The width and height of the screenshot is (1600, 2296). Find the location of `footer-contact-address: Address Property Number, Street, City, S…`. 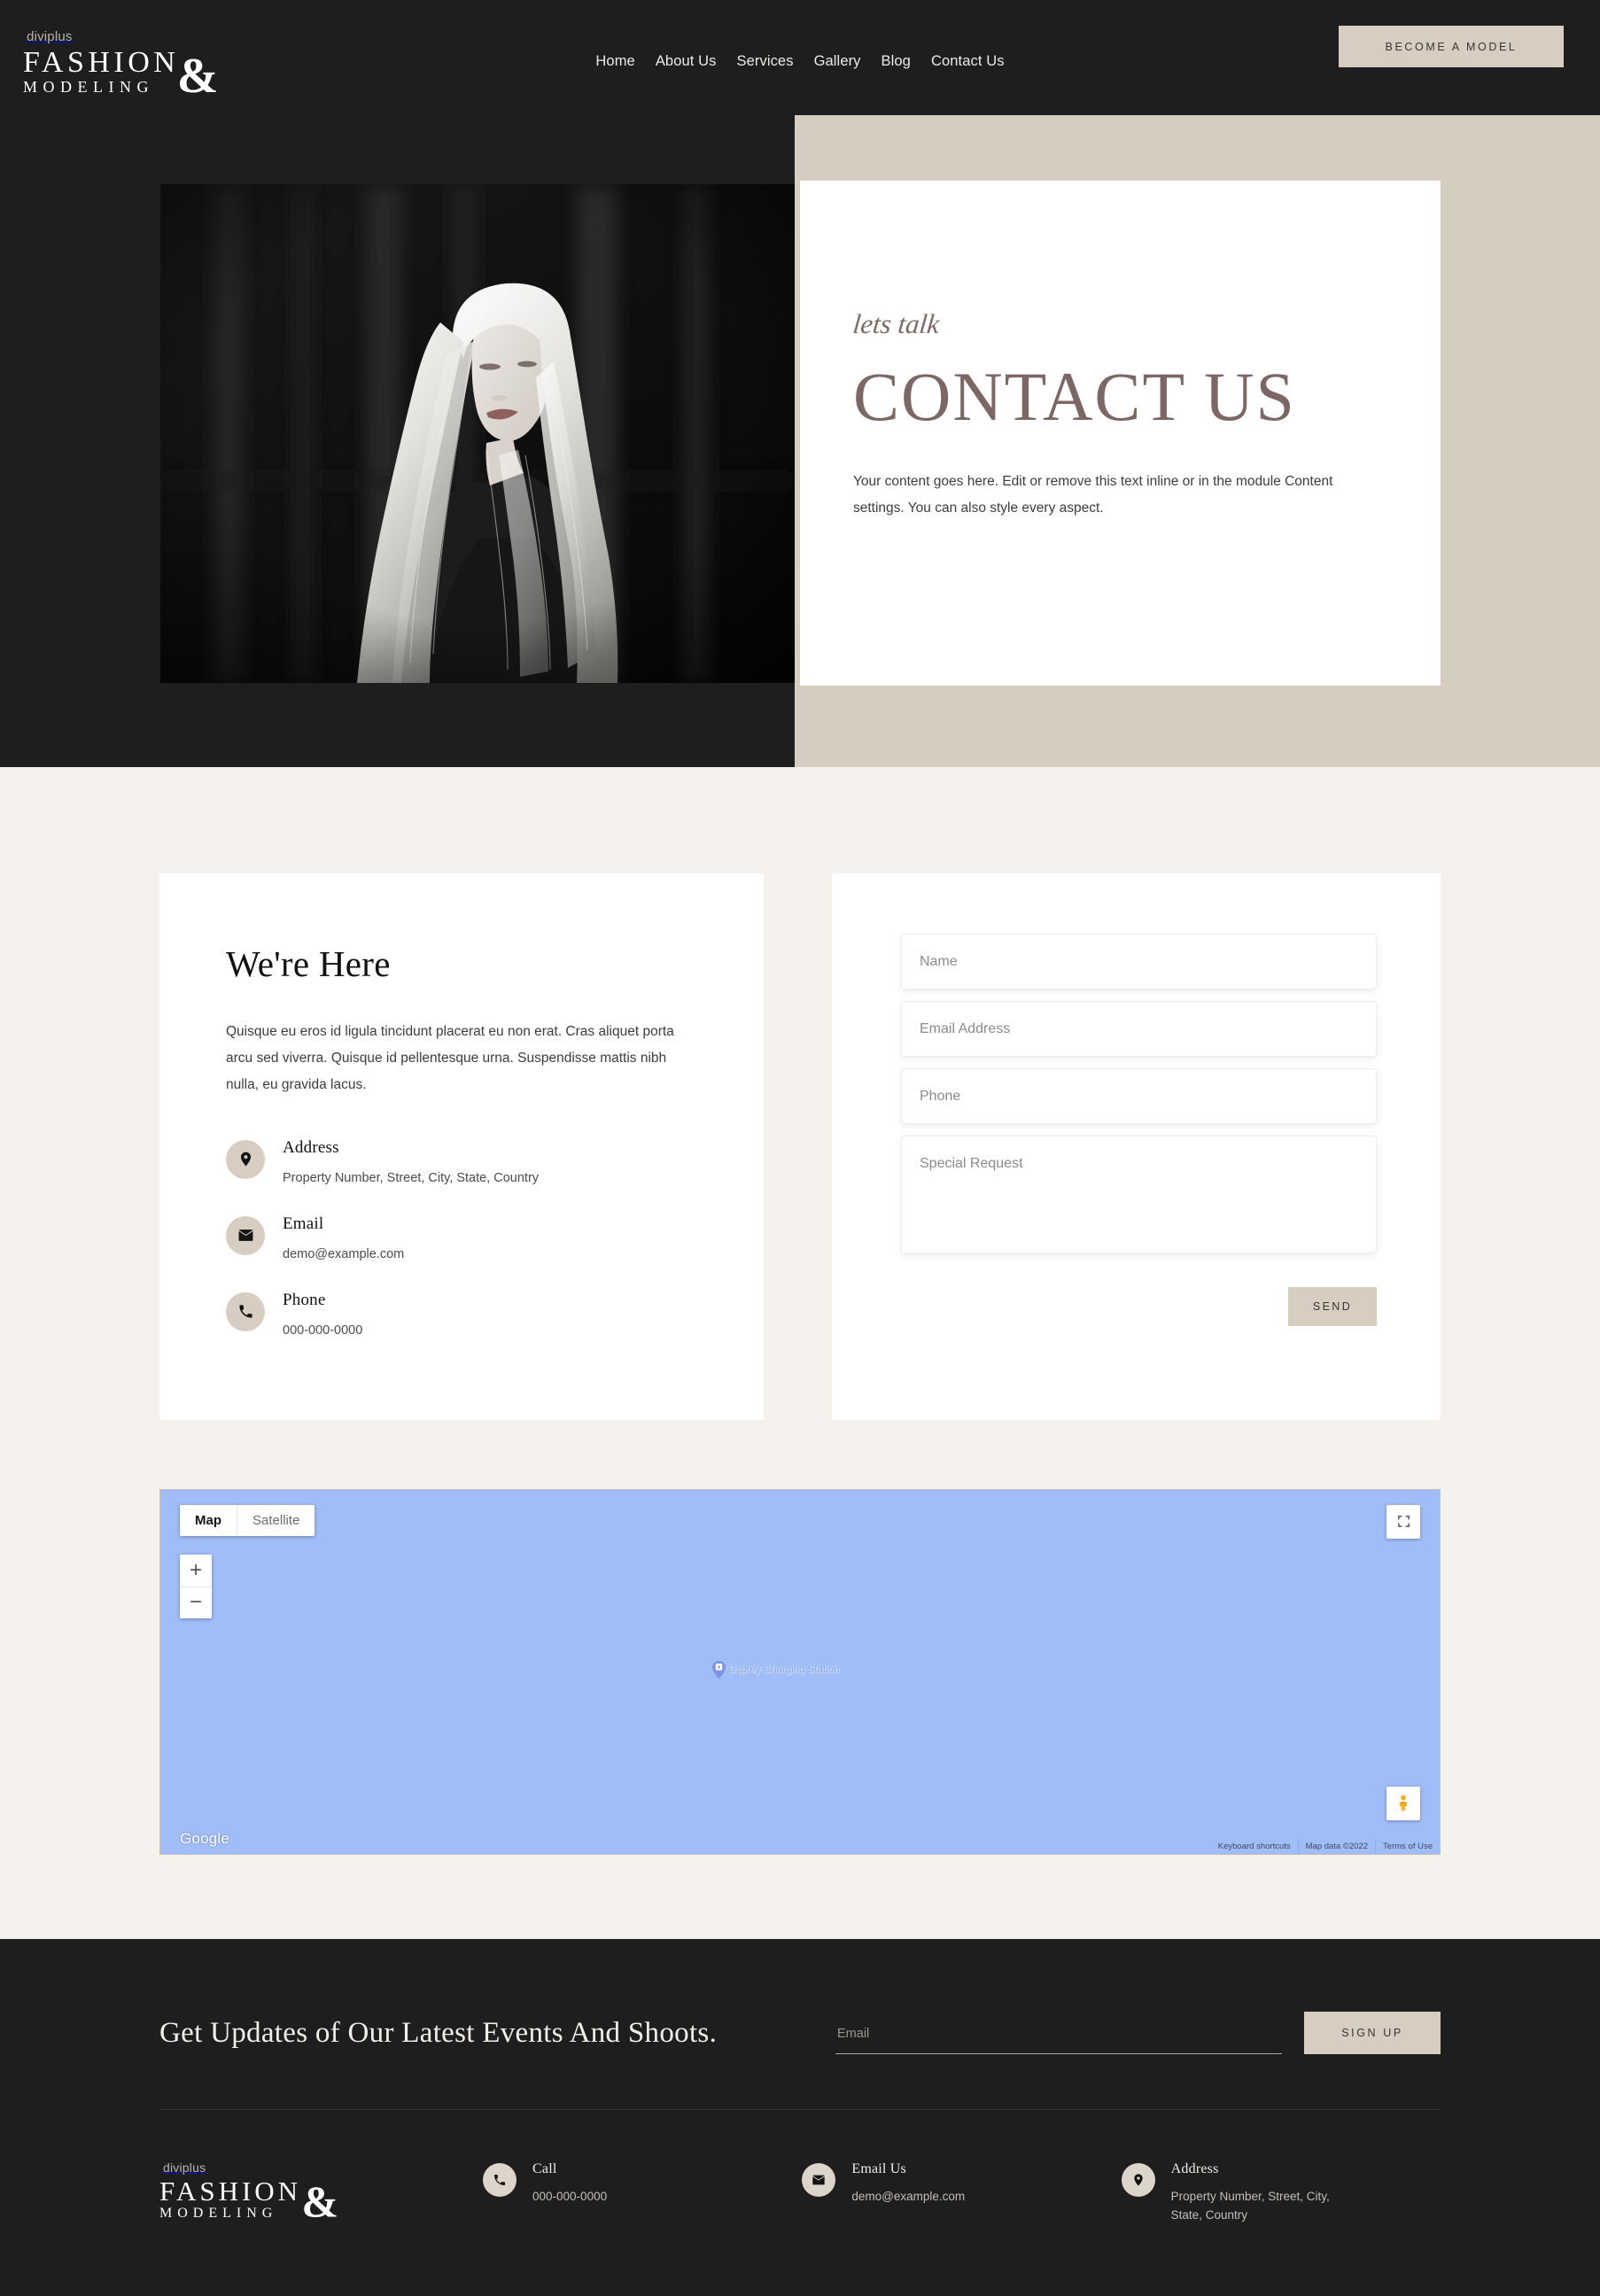

footer-contact-address: Address Property Number, Street, City, S… is located at coordinates (1281, 2193).